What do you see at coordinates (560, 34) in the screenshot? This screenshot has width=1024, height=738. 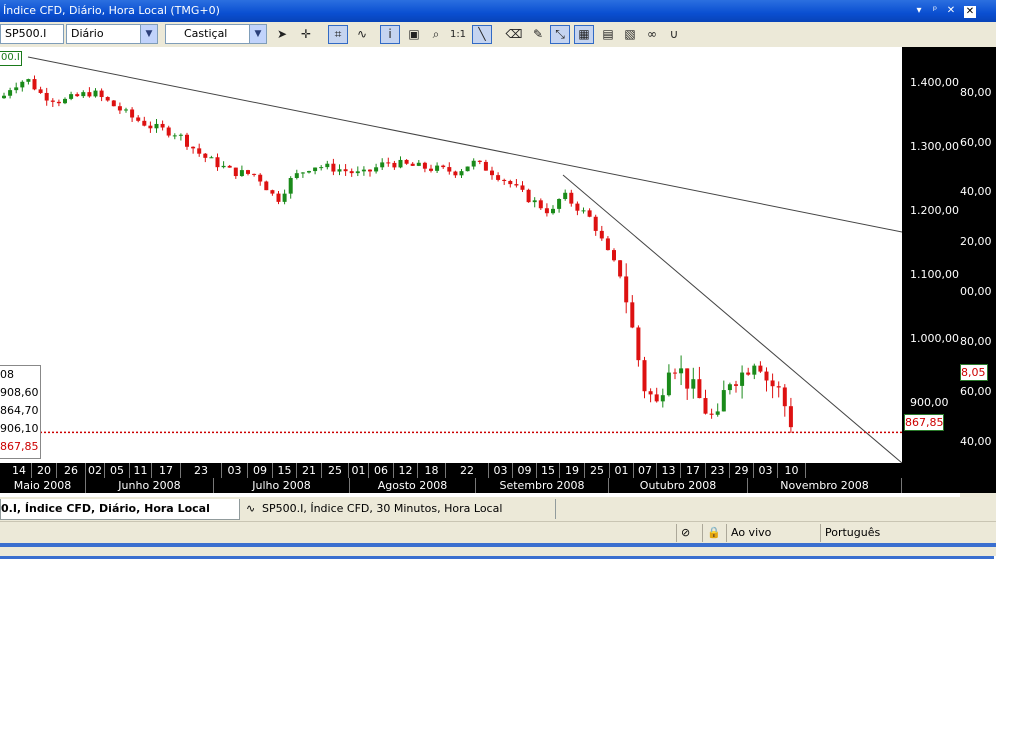 I see `auto-scale-icon: ⤡` at bounding box center [560, 34].